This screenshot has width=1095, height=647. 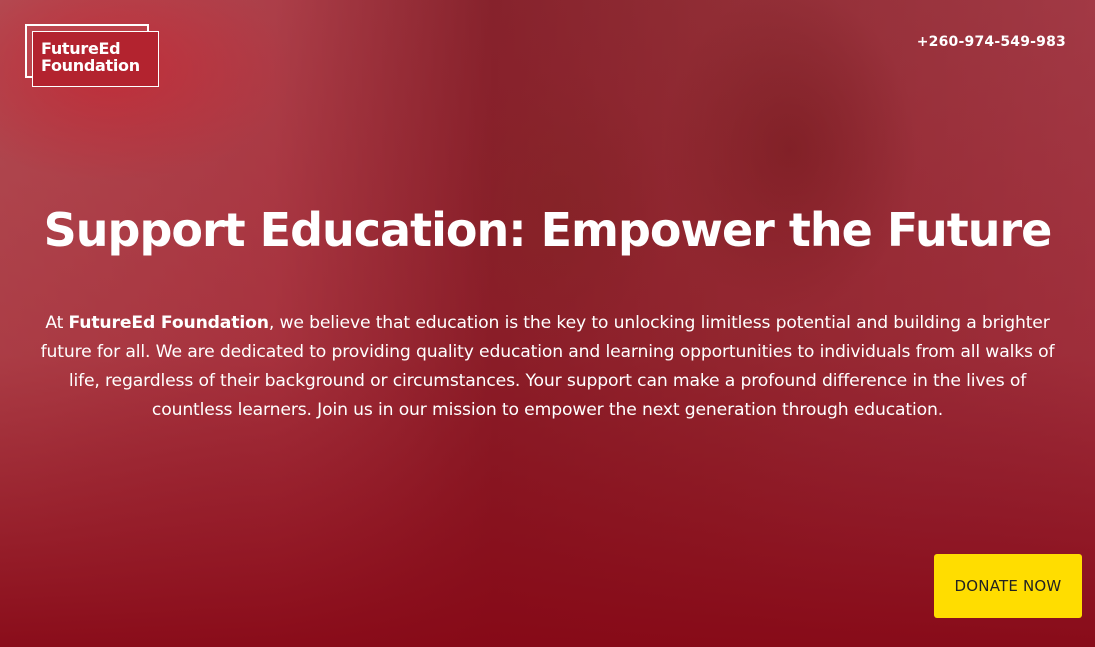 I want to click on logo-box: FutureEd Foundation, so click(x=95, y=59).